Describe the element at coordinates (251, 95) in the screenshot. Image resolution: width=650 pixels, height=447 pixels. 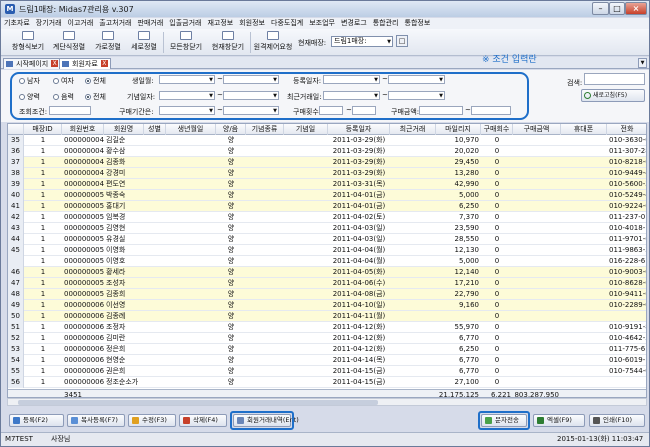
I see `anniversary-to-select: ▼` at that location.